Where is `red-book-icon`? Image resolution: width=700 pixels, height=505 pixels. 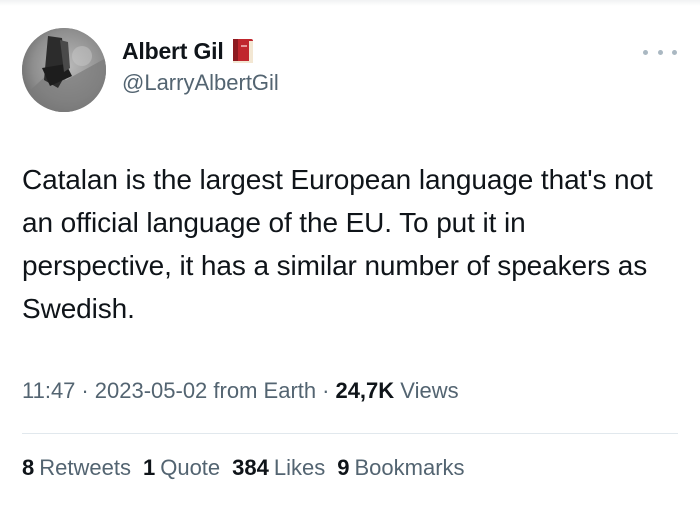
red-book-icon is located at coordinates (244, 51).